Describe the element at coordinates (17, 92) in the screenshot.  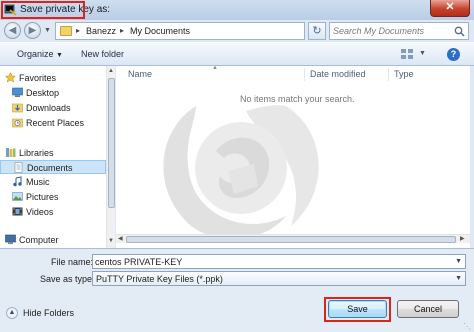
I see `desktop-icon` at that location.